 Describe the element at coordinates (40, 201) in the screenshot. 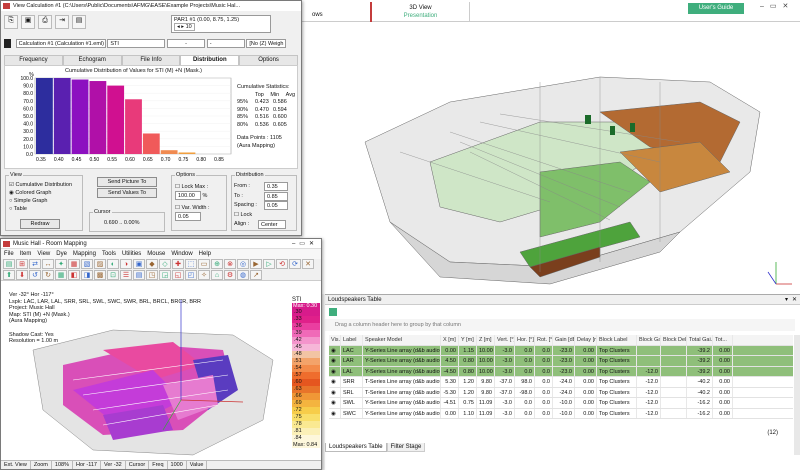

I see `simple-radio: ○ Simple Graph` at that location.